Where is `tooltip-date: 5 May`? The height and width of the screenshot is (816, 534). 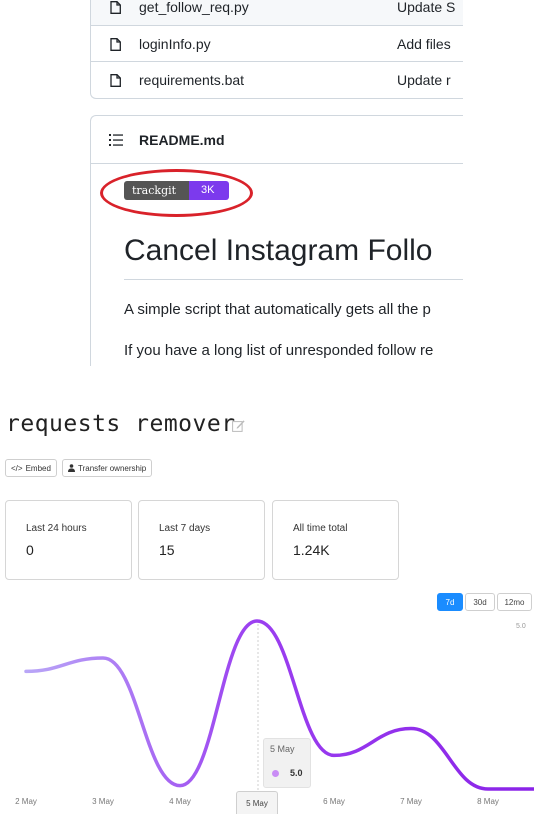 tooltip-date: 5 May is located at coordinates (282, 749).